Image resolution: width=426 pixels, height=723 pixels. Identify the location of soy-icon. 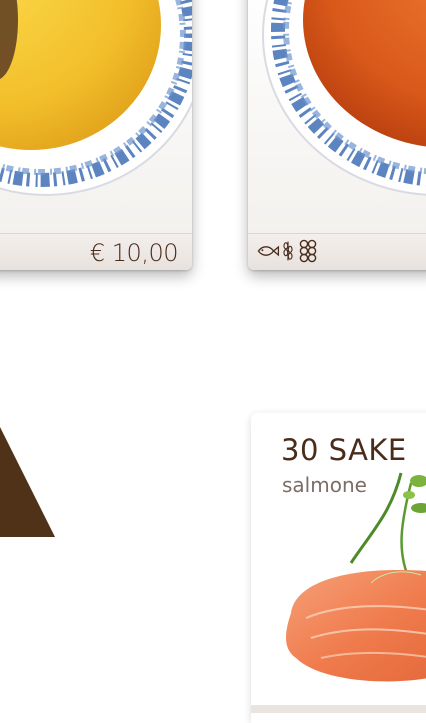
(308, 251).